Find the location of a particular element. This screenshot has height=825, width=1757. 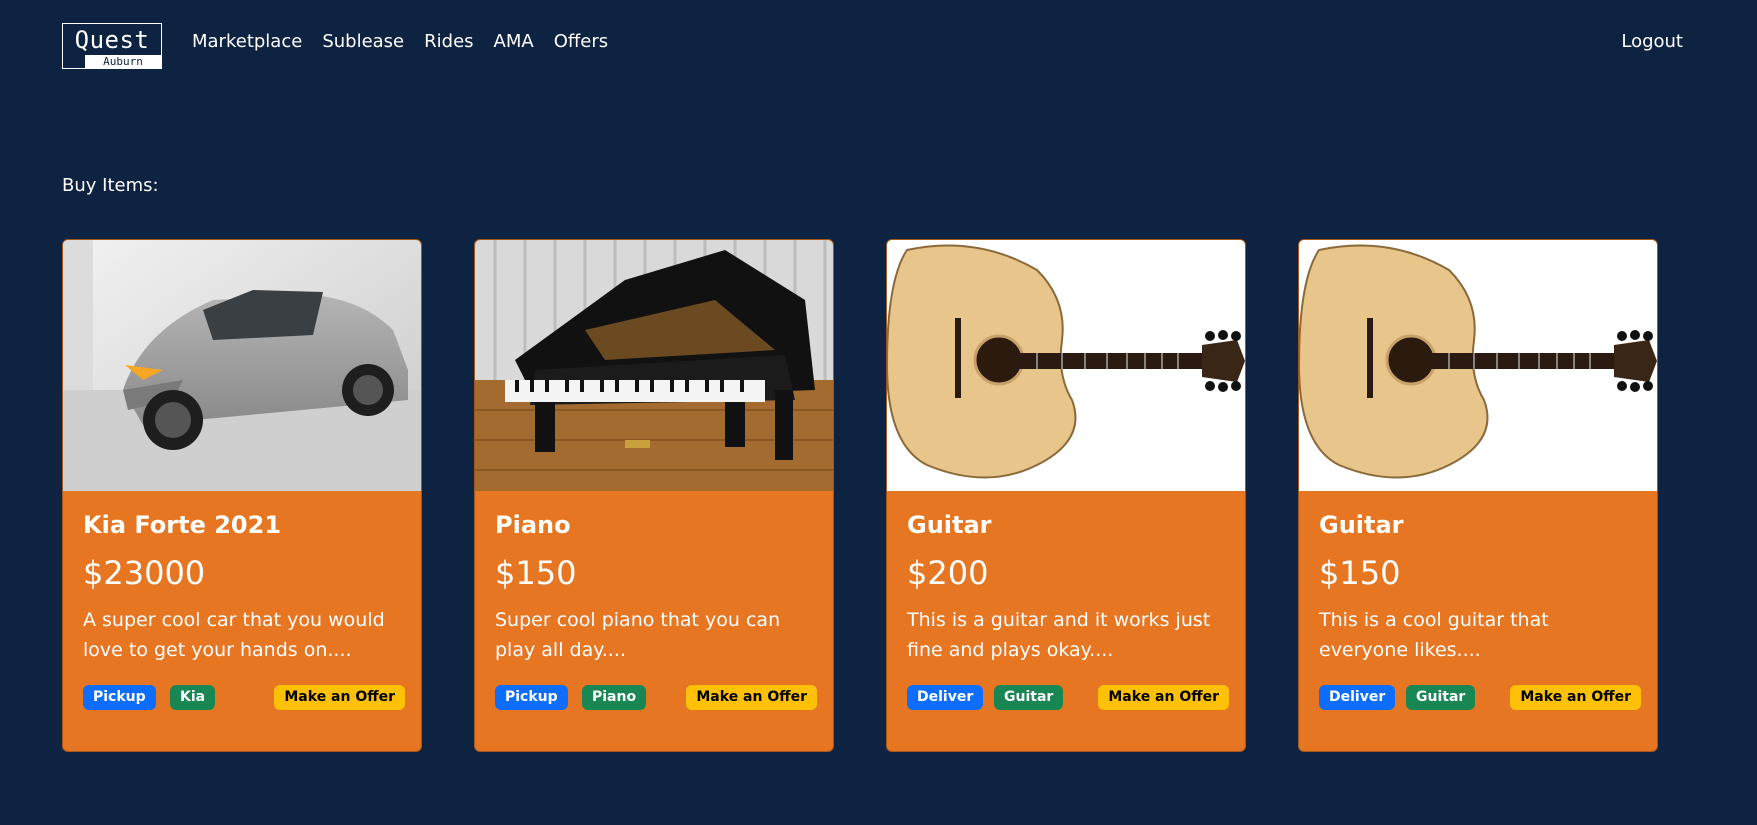

item-price: $200 is located at coordinates (948, 573).